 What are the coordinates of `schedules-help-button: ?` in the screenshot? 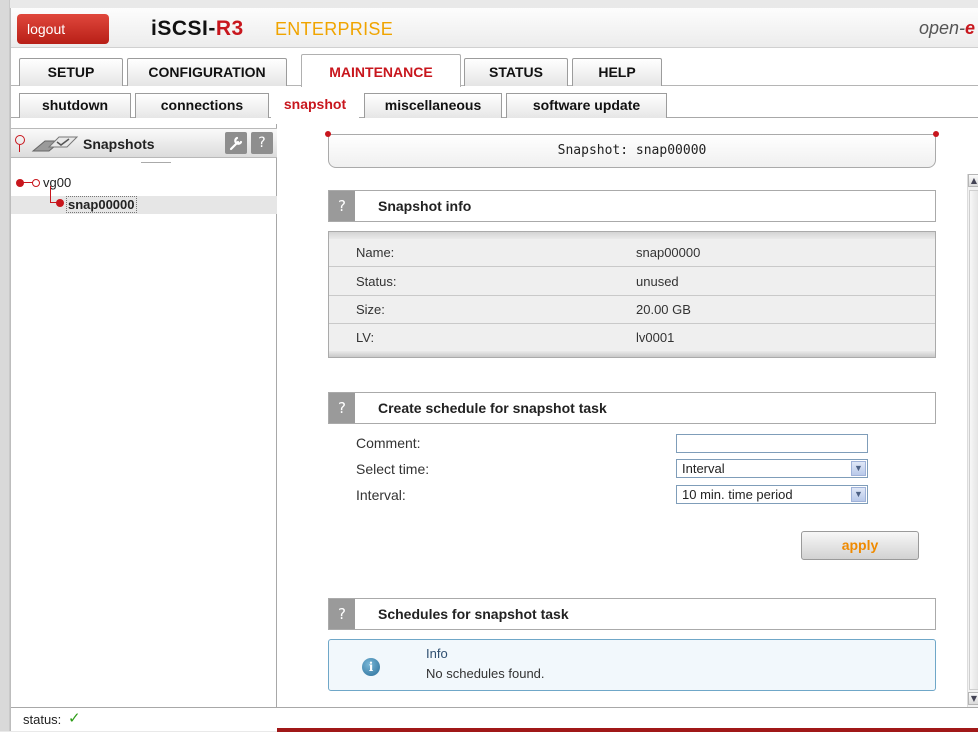 It's located at (342, 614).